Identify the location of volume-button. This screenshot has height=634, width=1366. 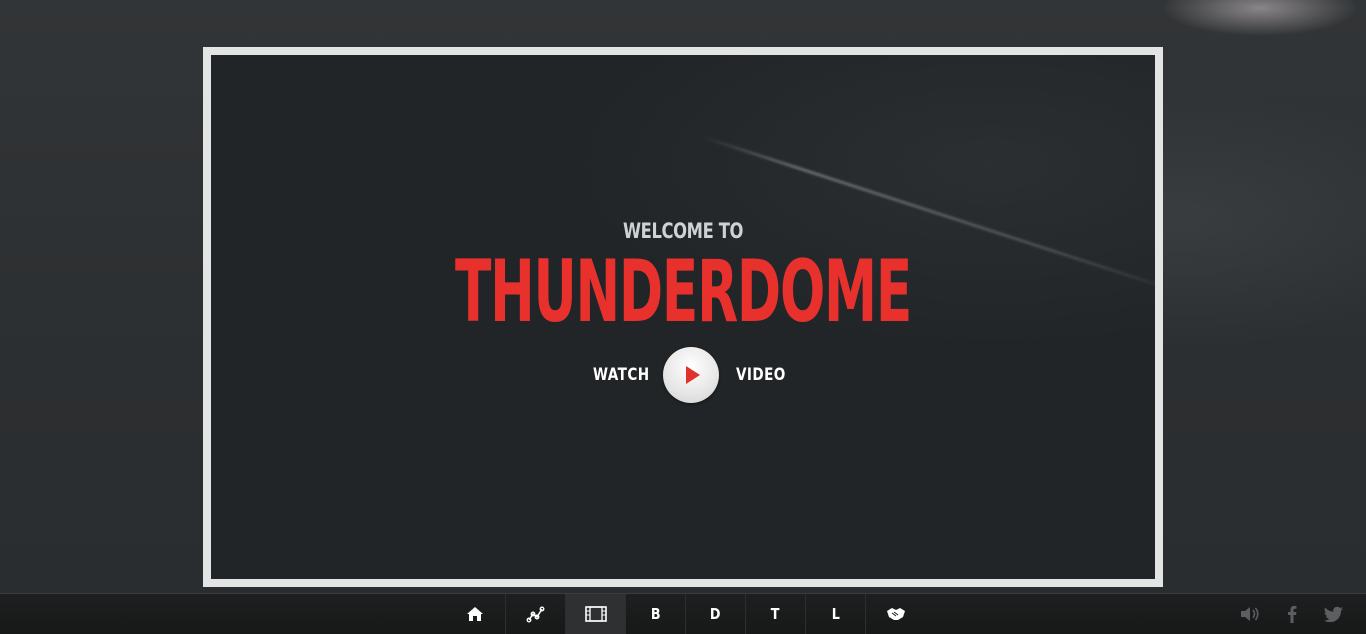
(1250, 614).